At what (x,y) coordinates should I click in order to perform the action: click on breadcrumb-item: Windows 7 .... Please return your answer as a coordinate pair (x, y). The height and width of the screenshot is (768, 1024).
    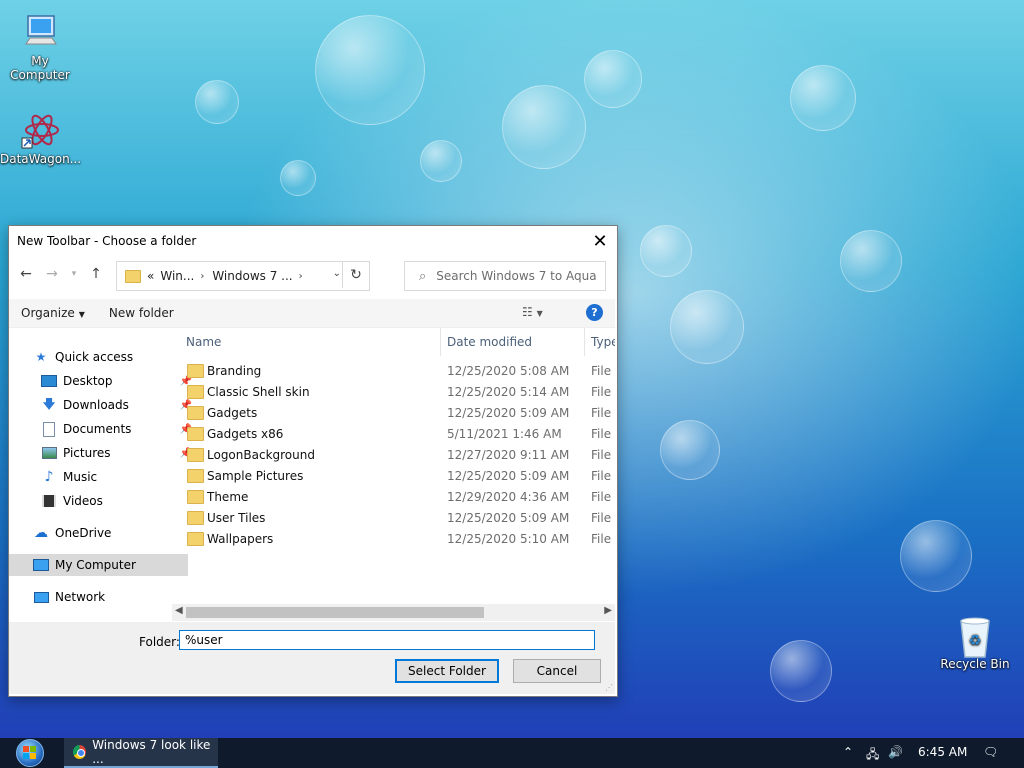
    Looking at the image, I should click on (252, 276).